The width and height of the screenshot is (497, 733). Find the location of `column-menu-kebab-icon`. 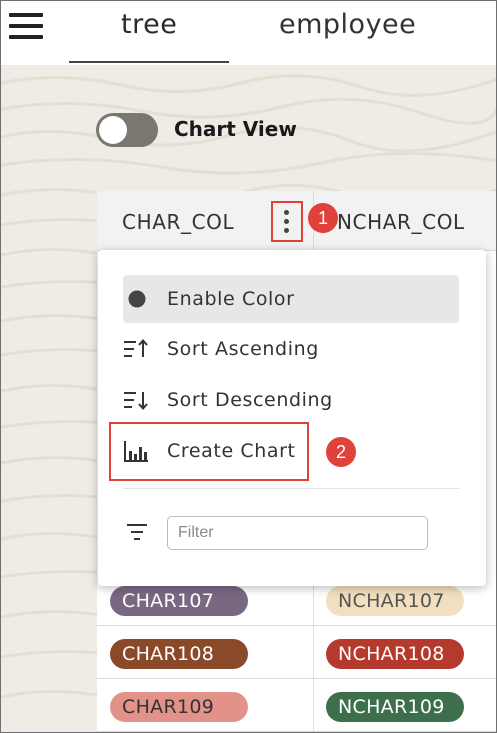

column-menu-kebab-icon is located at coordinates (287, 221).